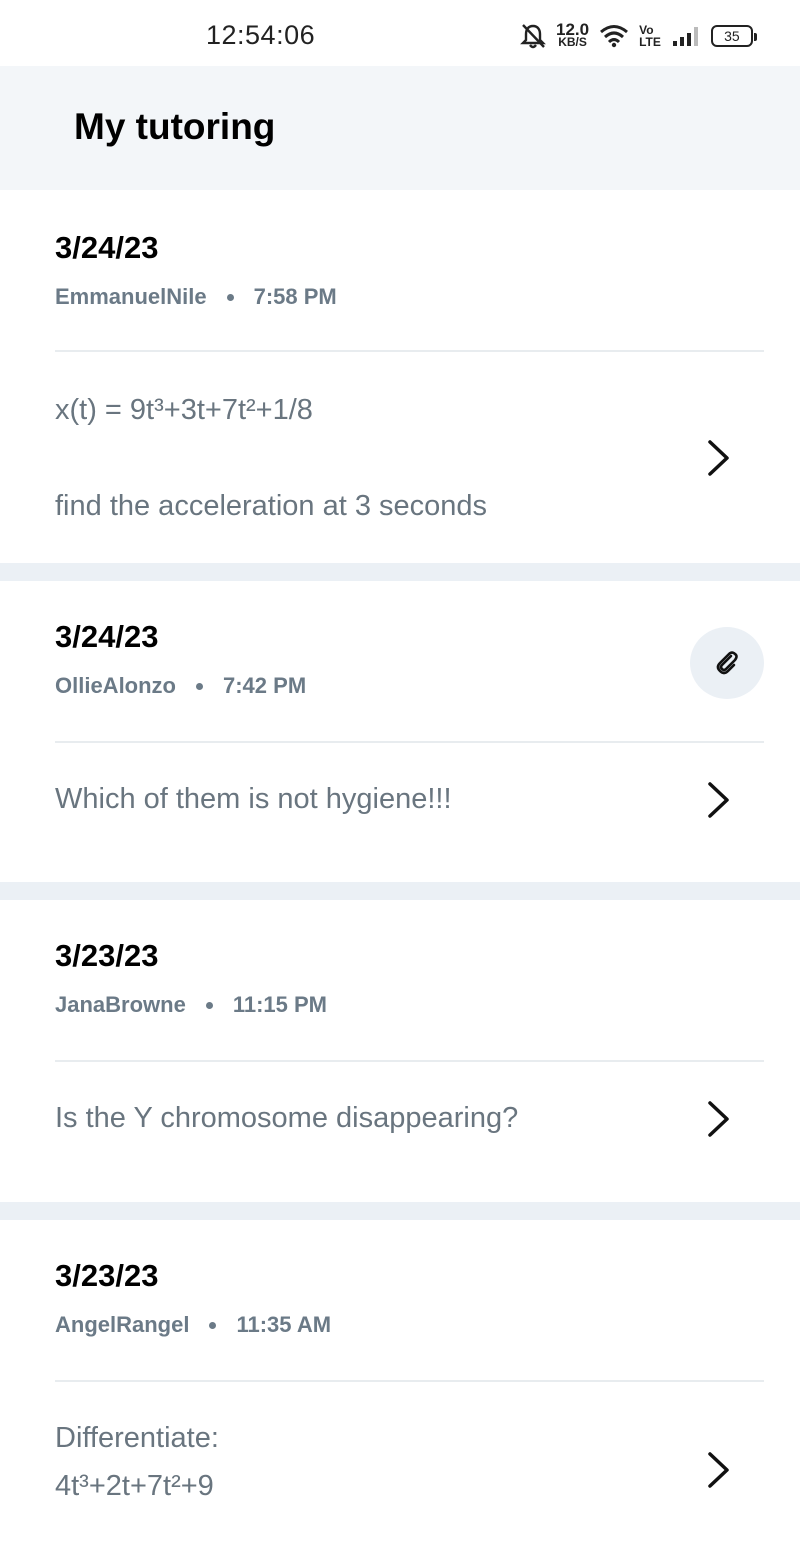 The image size is (800, 1546). Describe the element at coordinates (572, 42) in the screenshot. I see `network-speed-unit: KB/S` at that location.